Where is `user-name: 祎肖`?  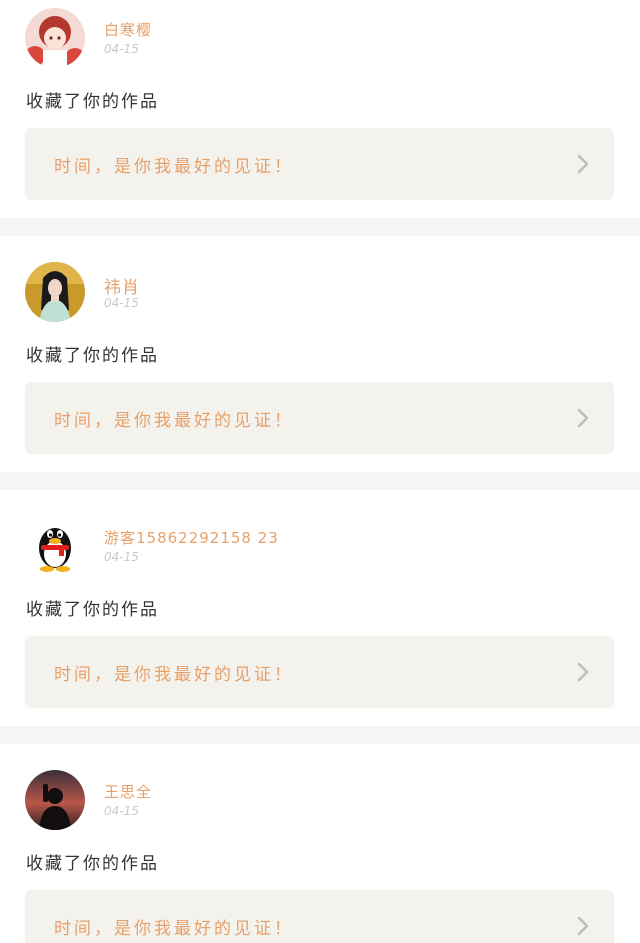
user-name: 祎肖 is located at coordinates (122, 285).